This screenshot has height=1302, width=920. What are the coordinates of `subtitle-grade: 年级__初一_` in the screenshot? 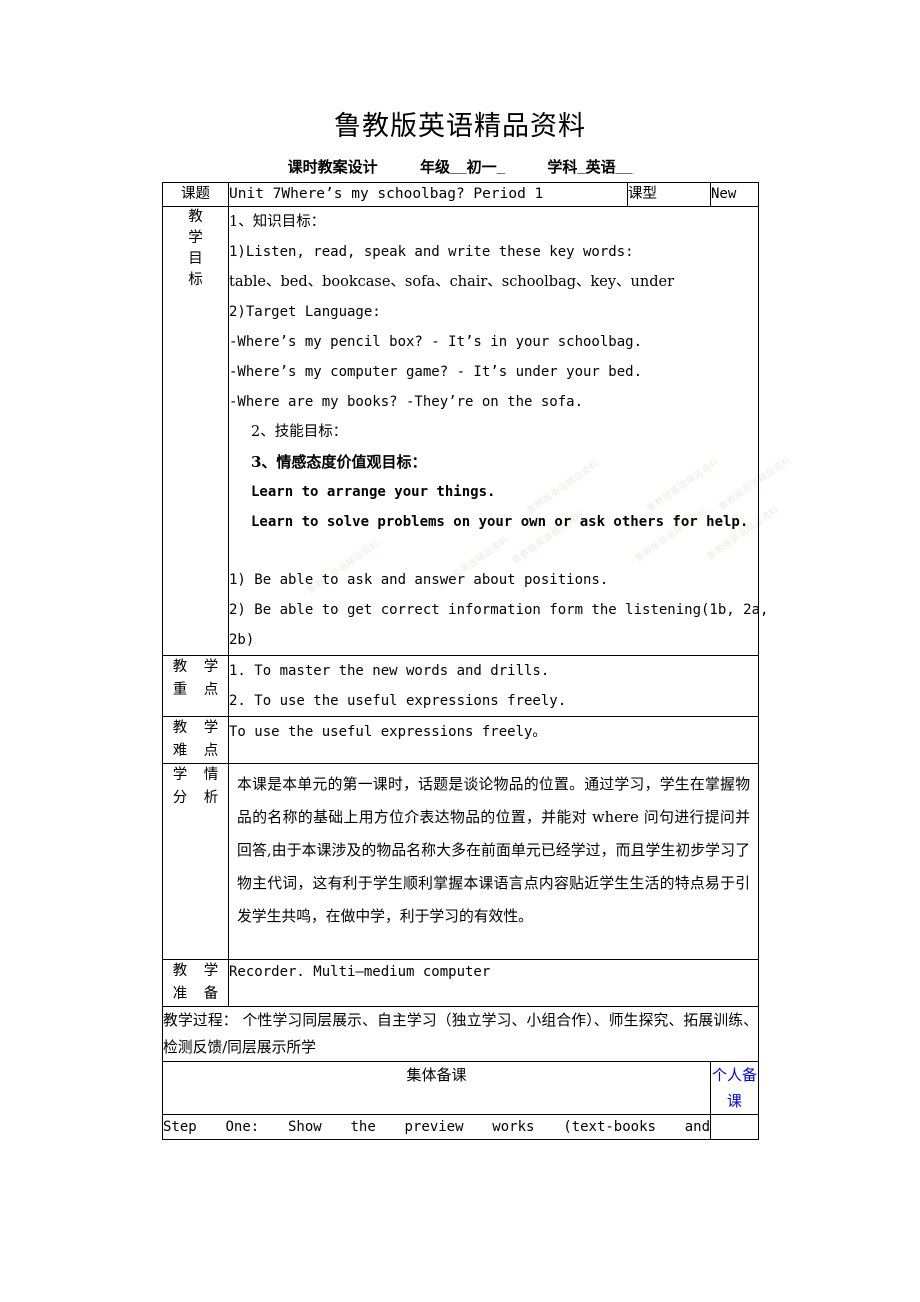 It's located at (462, 167).